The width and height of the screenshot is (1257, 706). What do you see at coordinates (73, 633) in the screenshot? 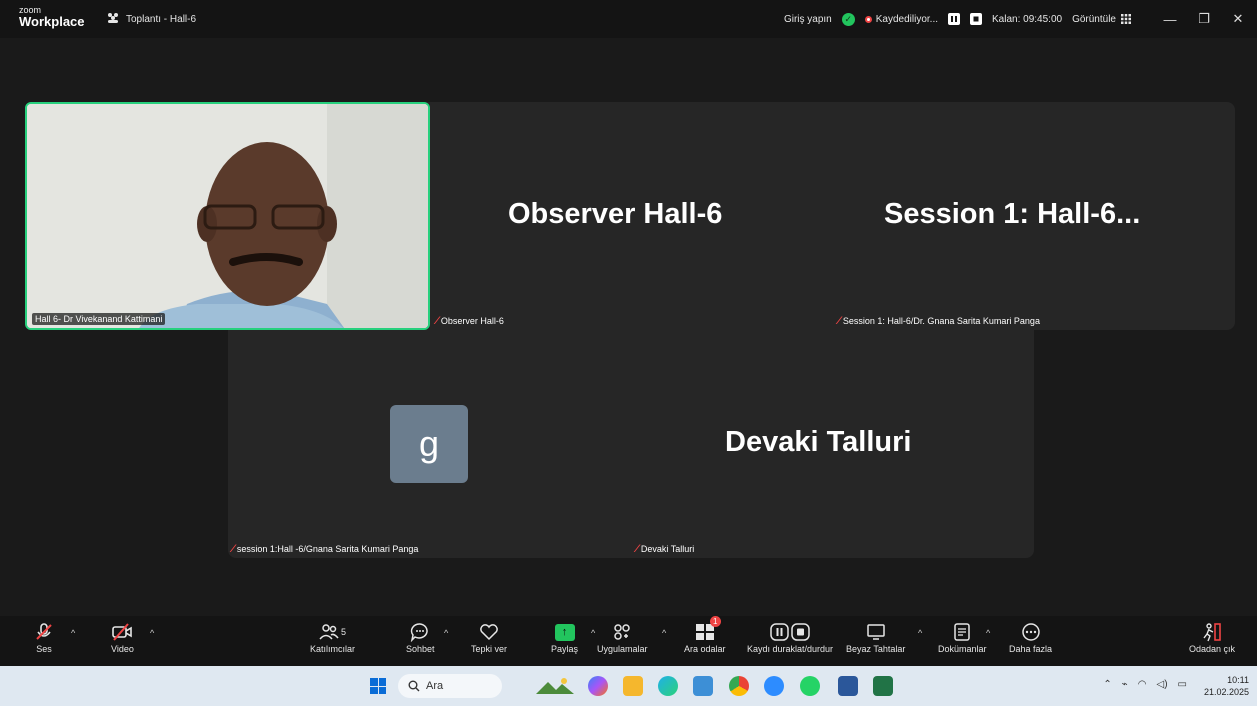
I see `audio-options-chevron-icon: ^` at bounding box center [73, 633].